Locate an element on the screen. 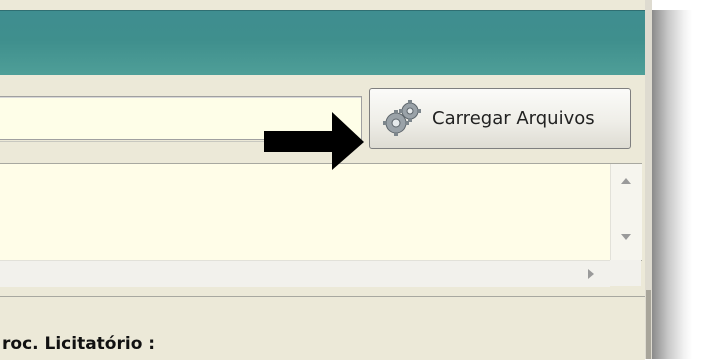 Image resolution: width=706 pixels, height=360 pixels. window-shadow is located at coordinates (672, 184).